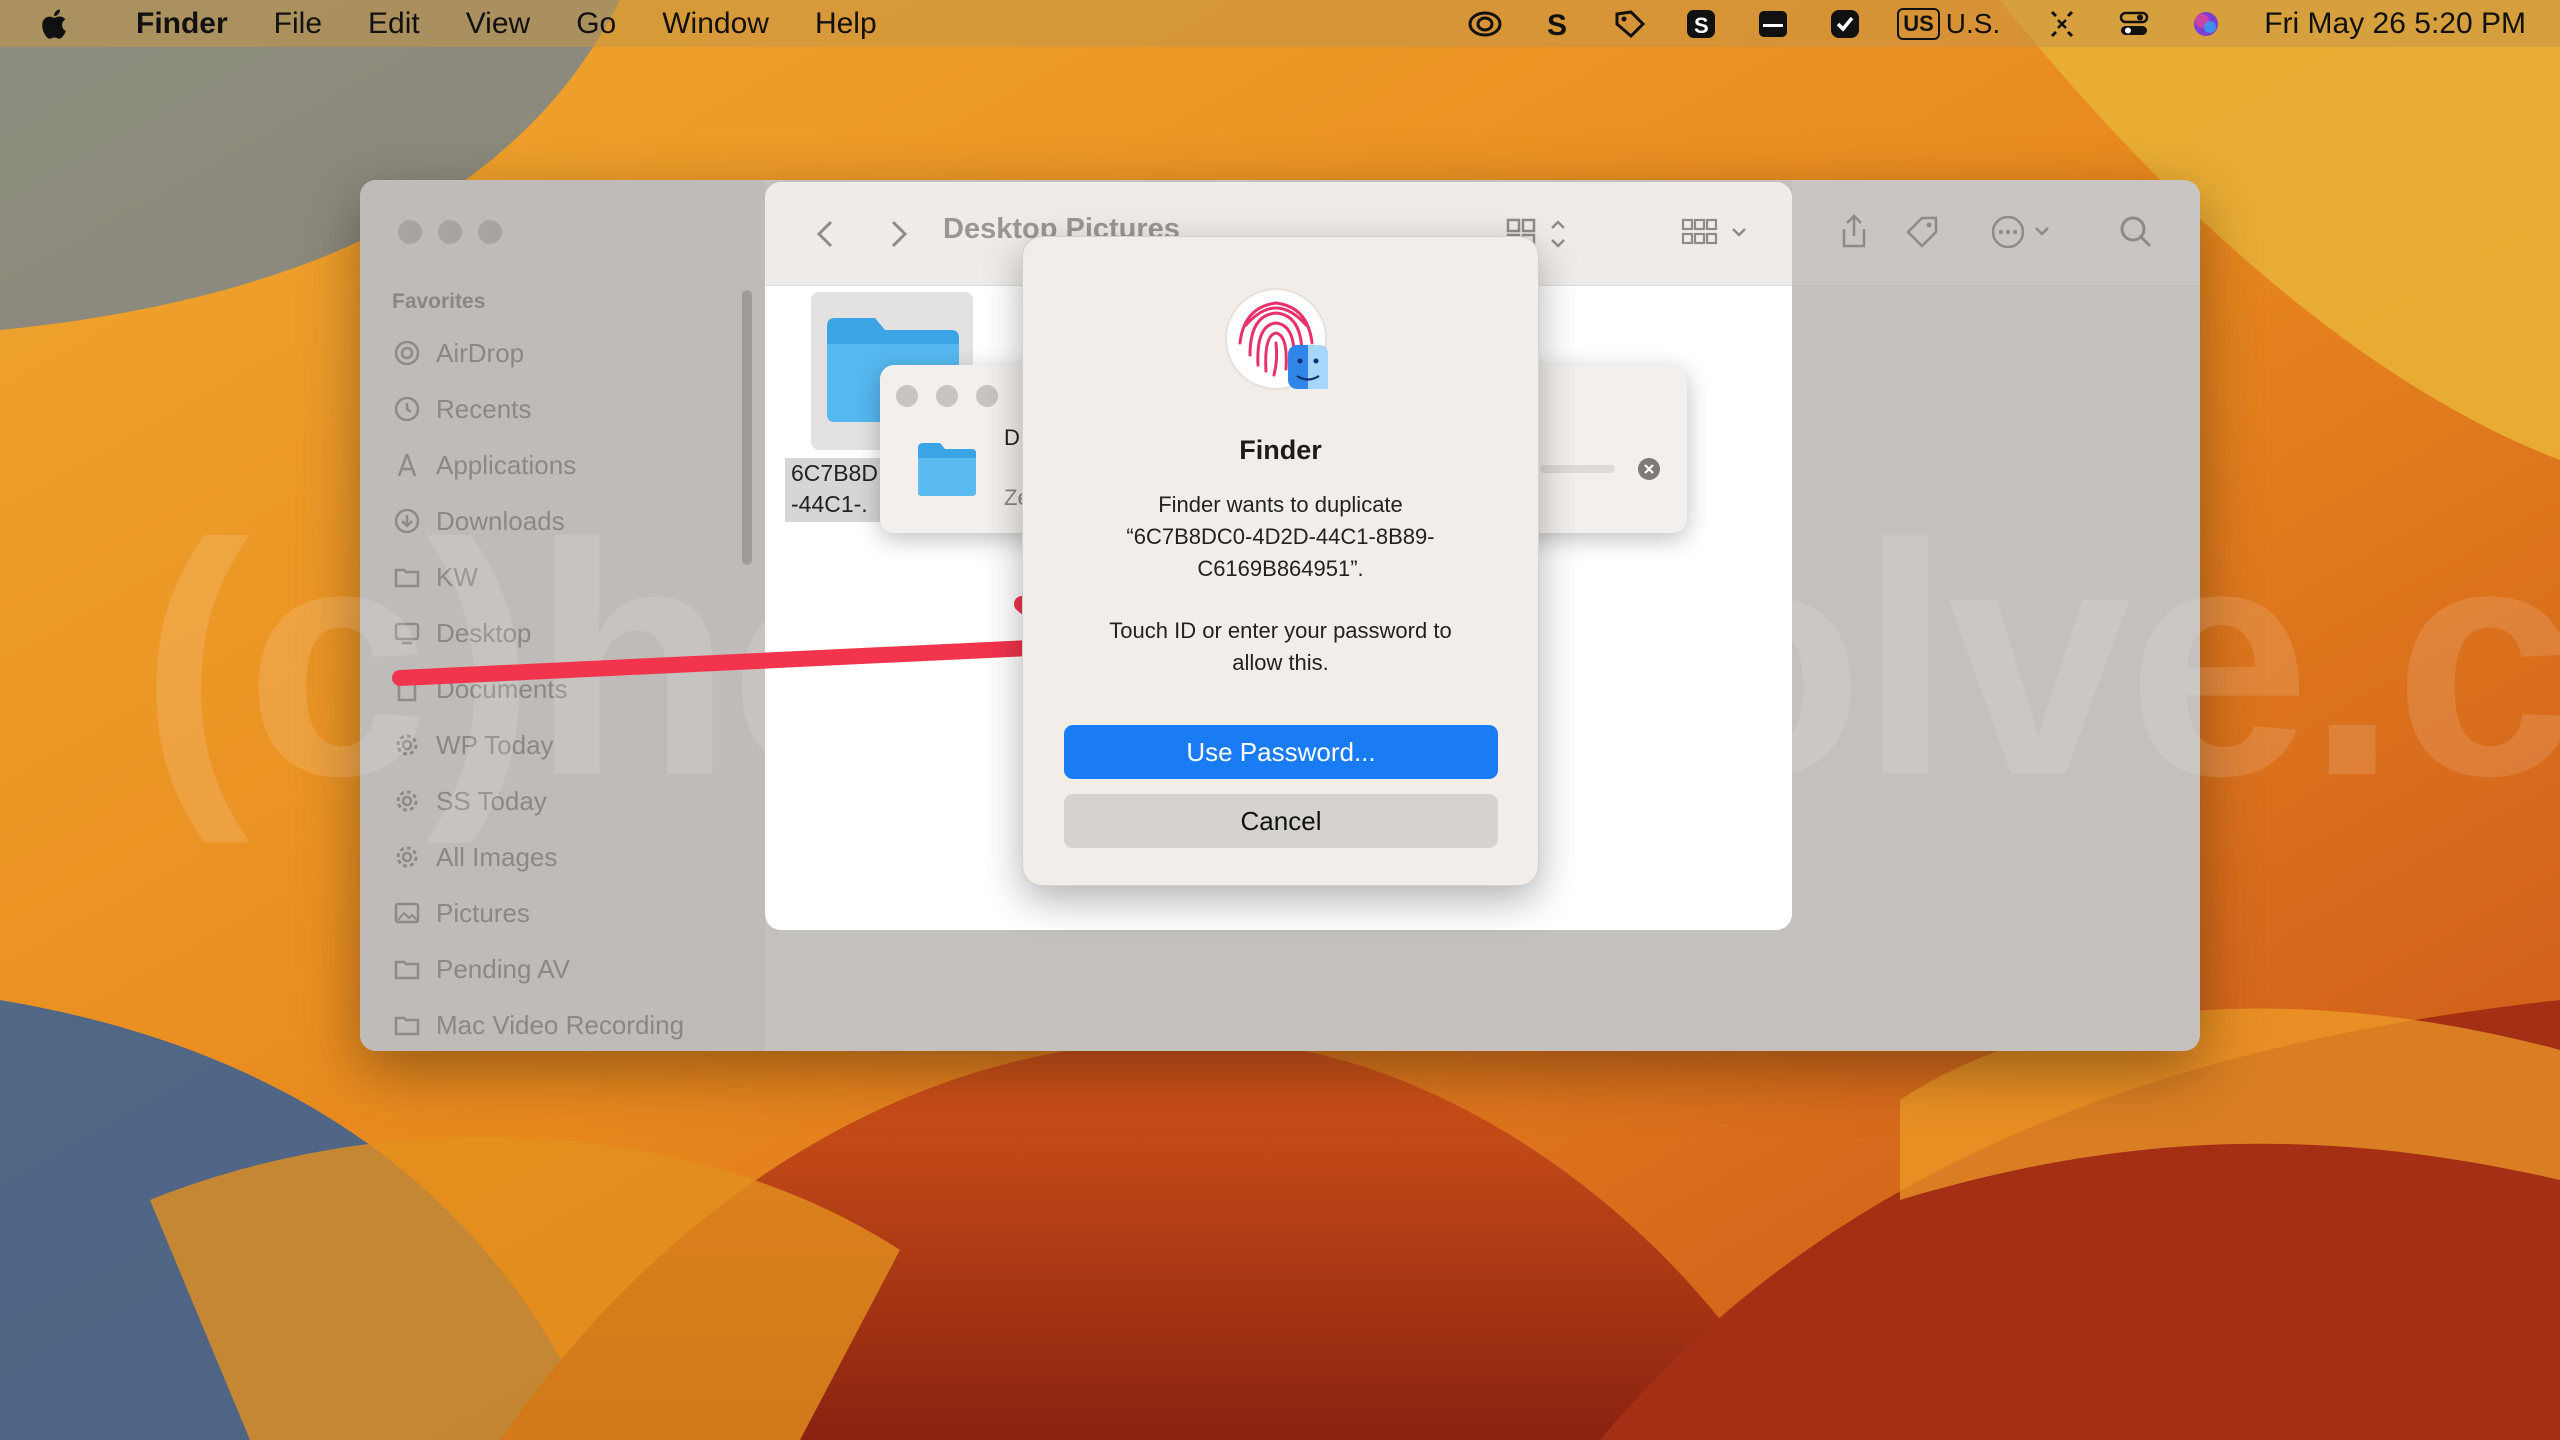 The image size is (2560, 1440). What do you see at coordinates (407, 409) in the screenshot?
I see `clock-icon` at bounding box center [407, 409].